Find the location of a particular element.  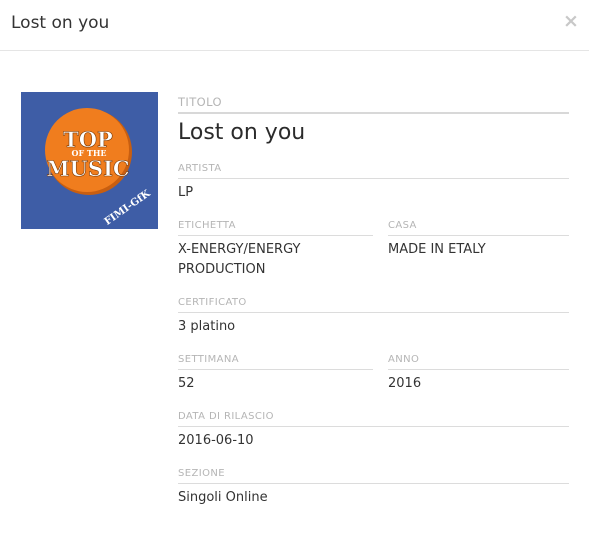

casa-label: CASA is located at coordinates (478, 227).